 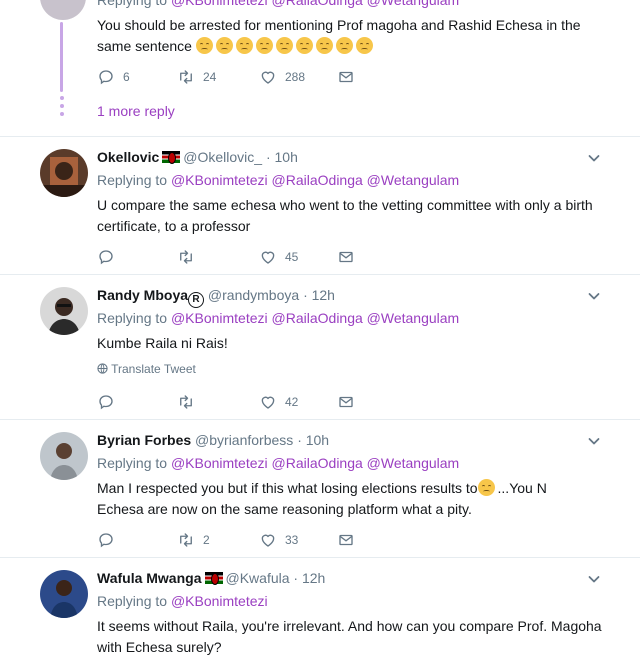 I want to click on emoji-row, so click(x=285, y=45).